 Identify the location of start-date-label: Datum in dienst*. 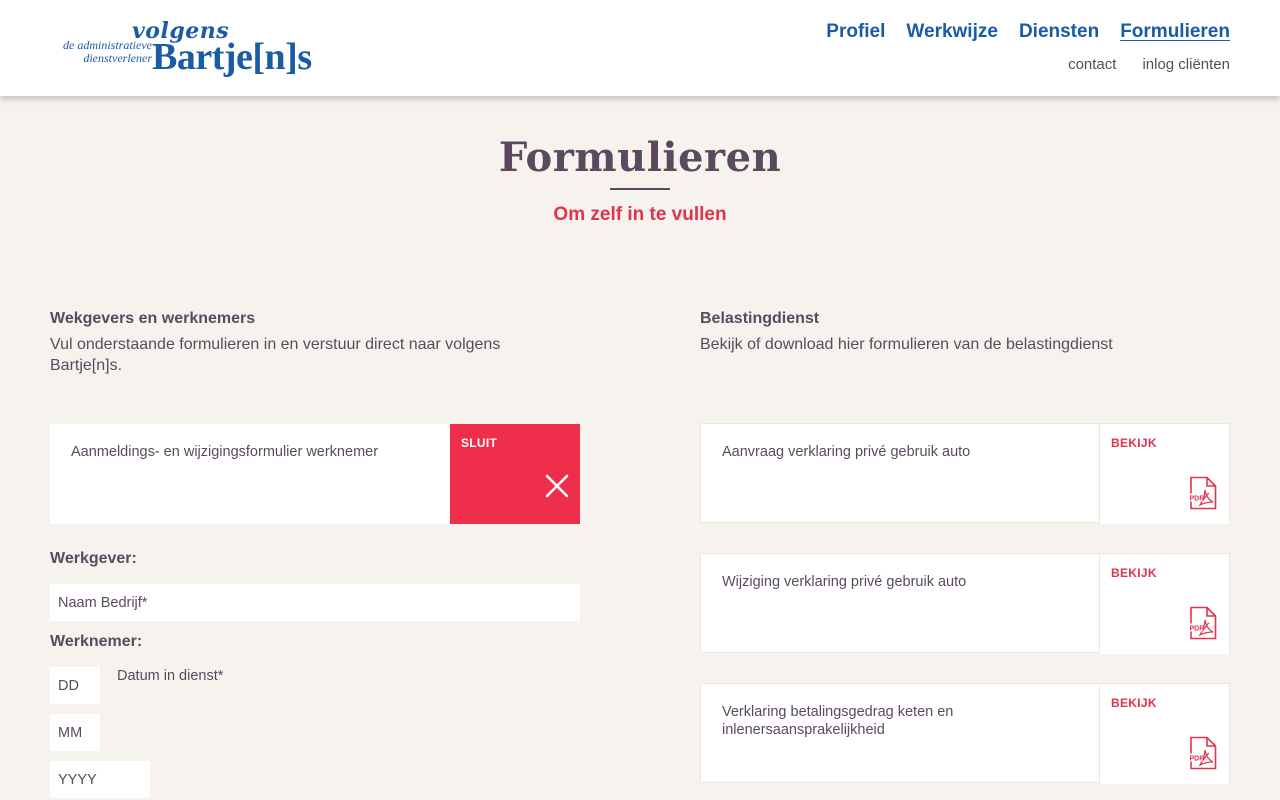
(170, 676).